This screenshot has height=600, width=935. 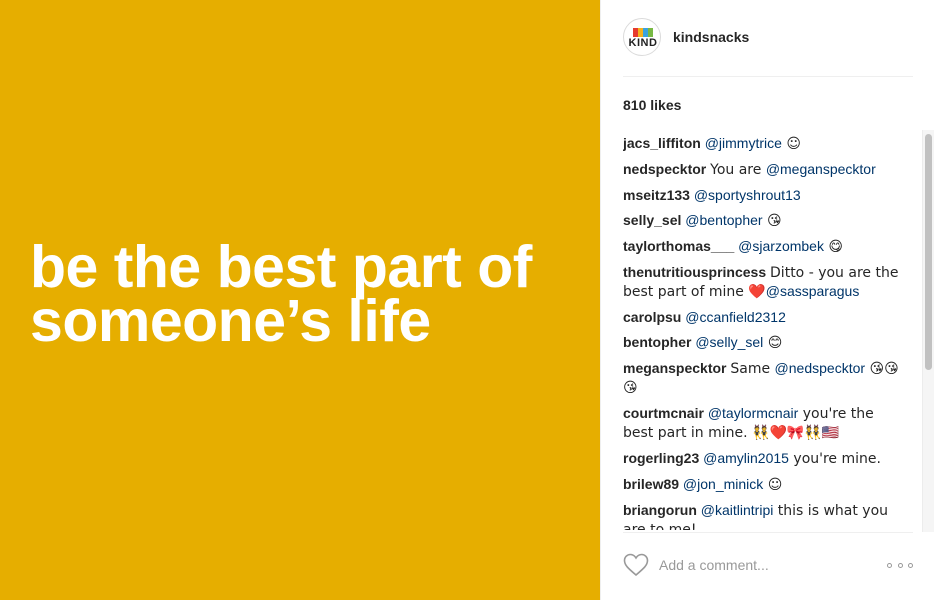 What do you see at coordinates (657, 342) in the screenshot?
I see `comment-username: bentopher` at bounding box center [657, 342].